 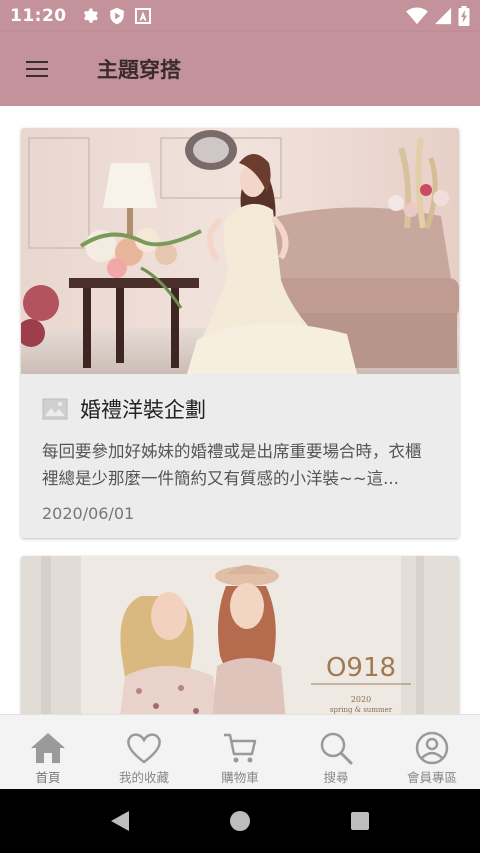 I want to click on system-recents-button, so click(x=360, y=821).